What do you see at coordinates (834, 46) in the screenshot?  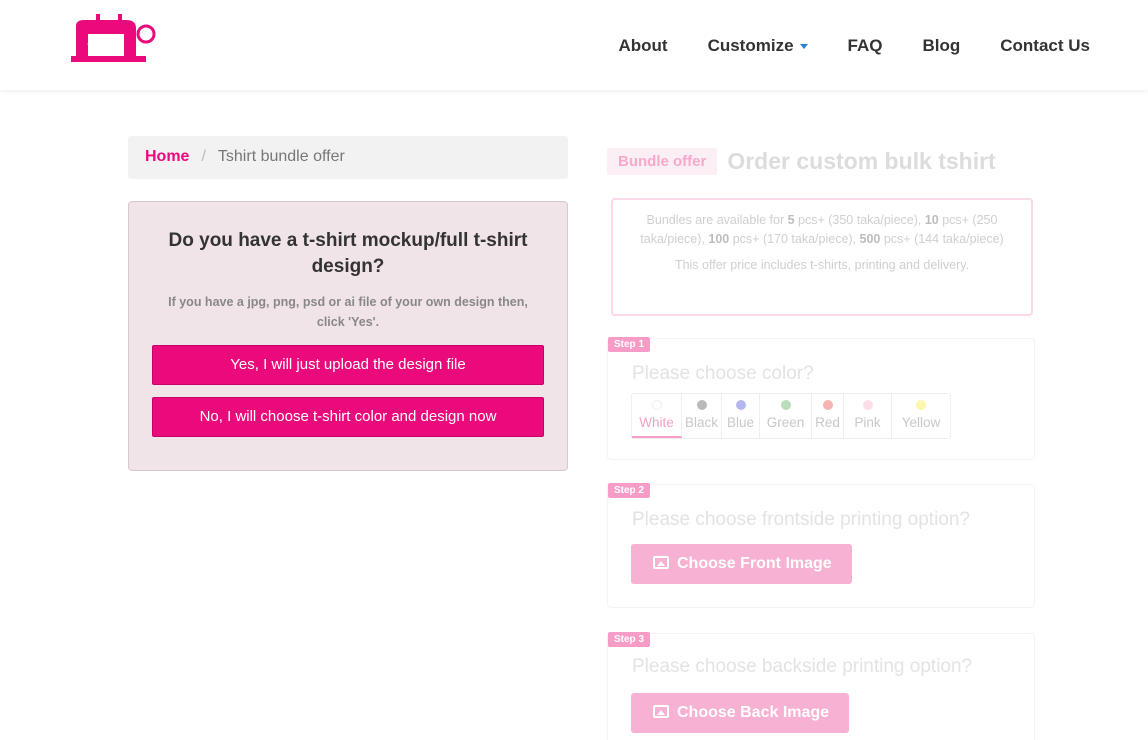 I see `nav-links: About Customize FAQ Blog Contact Us` at bounding box center [834, 46].